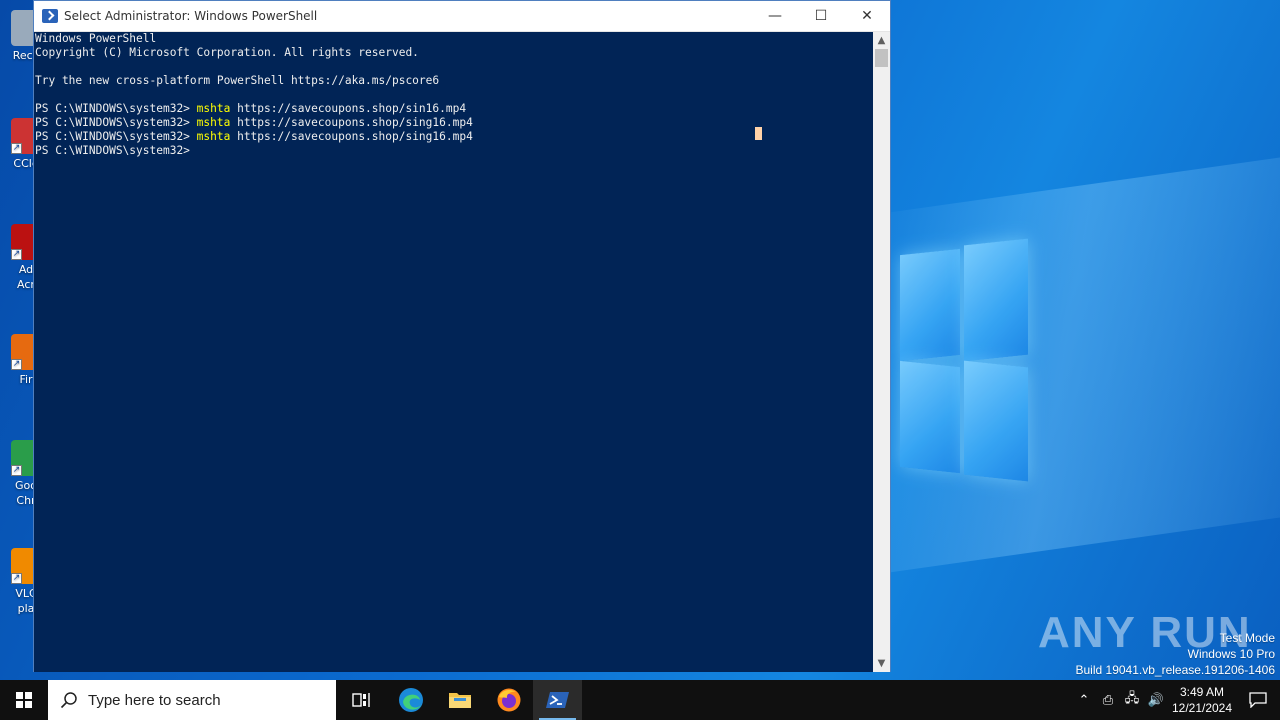 The width and height of the screenshot is (1280, 720). I want to click on volume-icon: 🔊, so click(1156, 700).